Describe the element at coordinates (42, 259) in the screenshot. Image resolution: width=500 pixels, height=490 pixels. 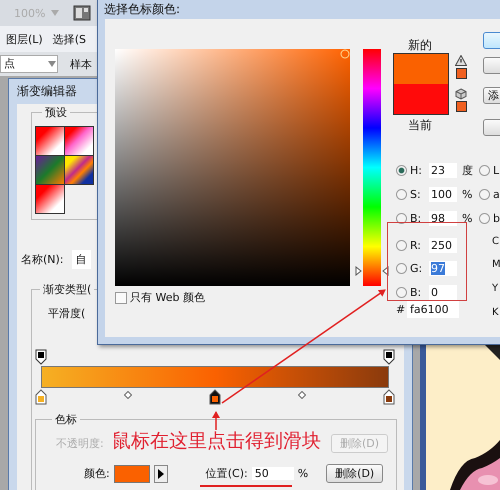
I see `name-label: 名称(N):` at that location.